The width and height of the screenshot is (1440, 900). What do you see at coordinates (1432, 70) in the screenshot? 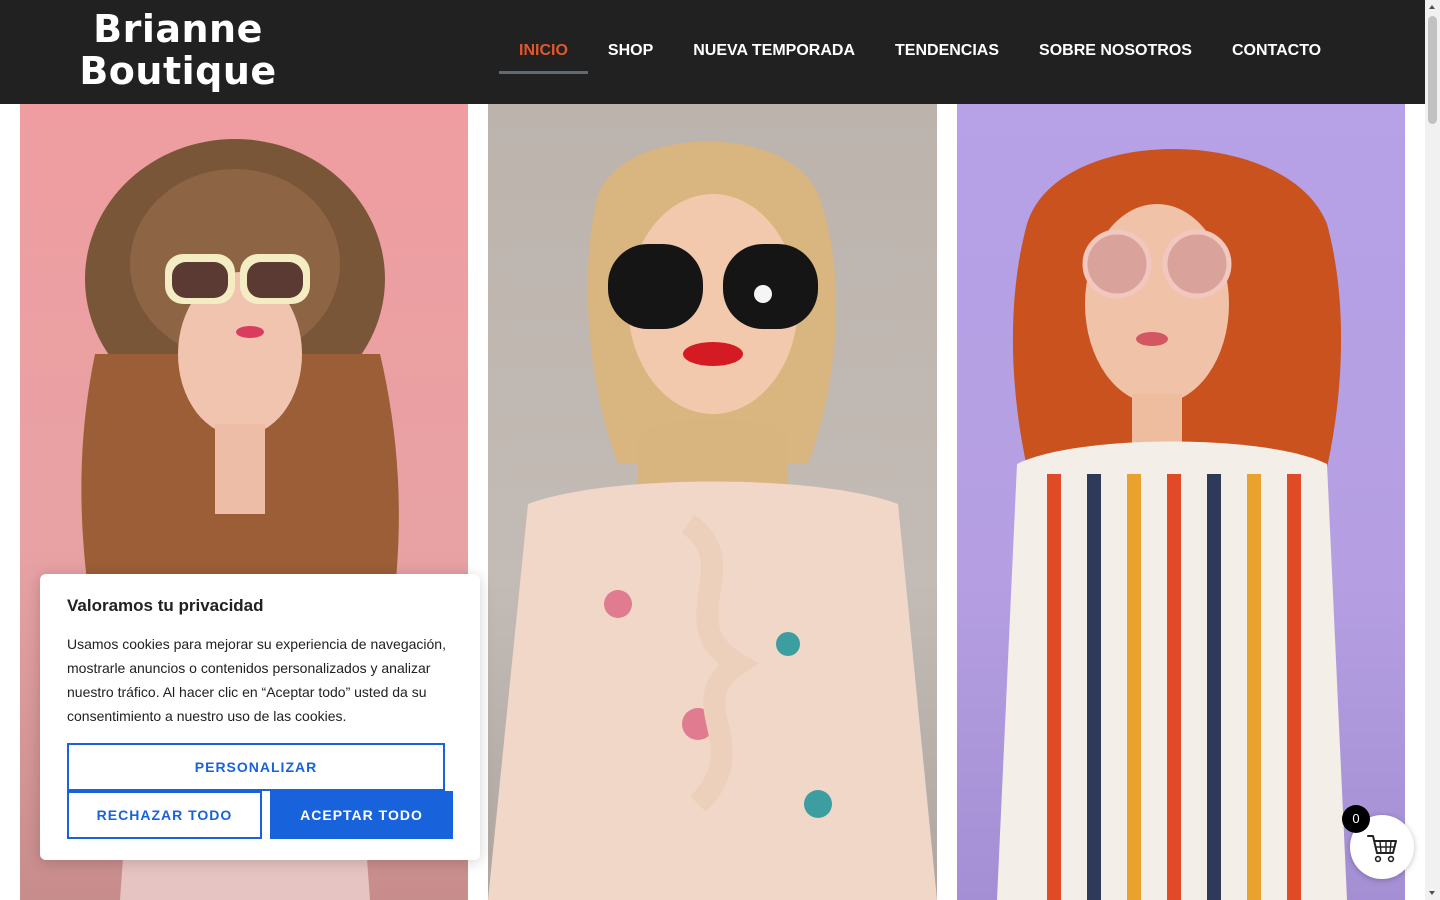
I see `scroll-thumb` at bounding box center [1432, 70].